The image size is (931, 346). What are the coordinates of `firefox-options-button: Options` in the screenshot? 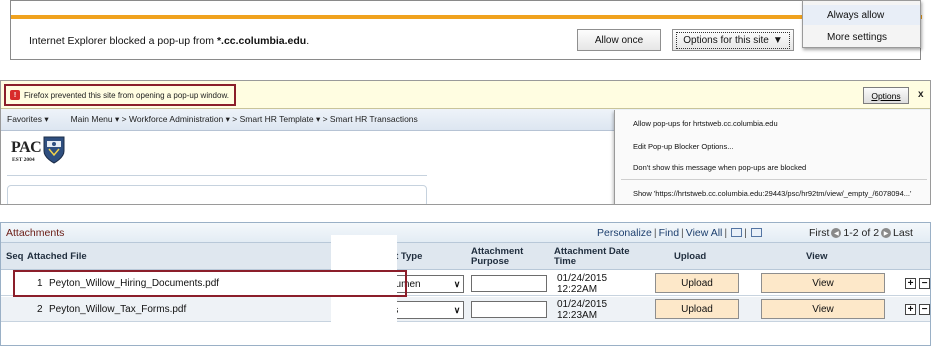 It's located at (886, 95).